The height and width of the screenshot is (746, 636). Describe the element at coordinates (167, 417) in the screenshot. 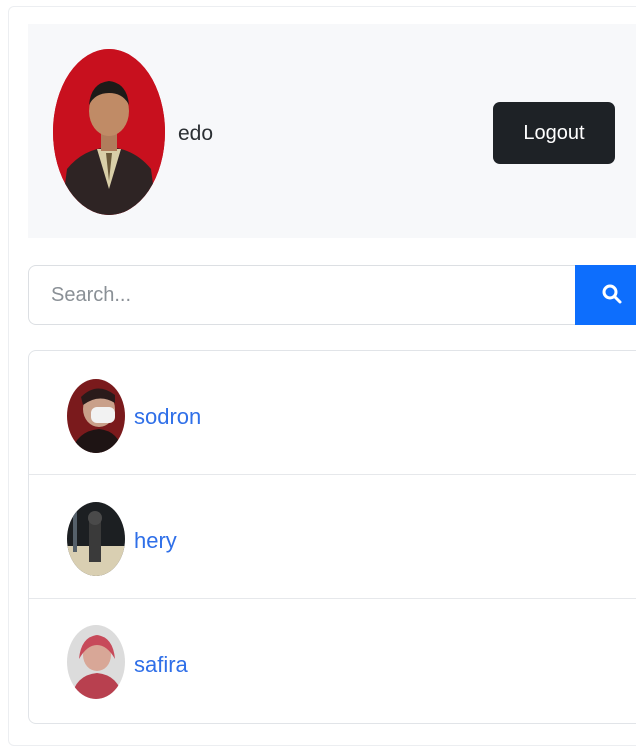

I see `user-link-sodron: sodron` at that location.